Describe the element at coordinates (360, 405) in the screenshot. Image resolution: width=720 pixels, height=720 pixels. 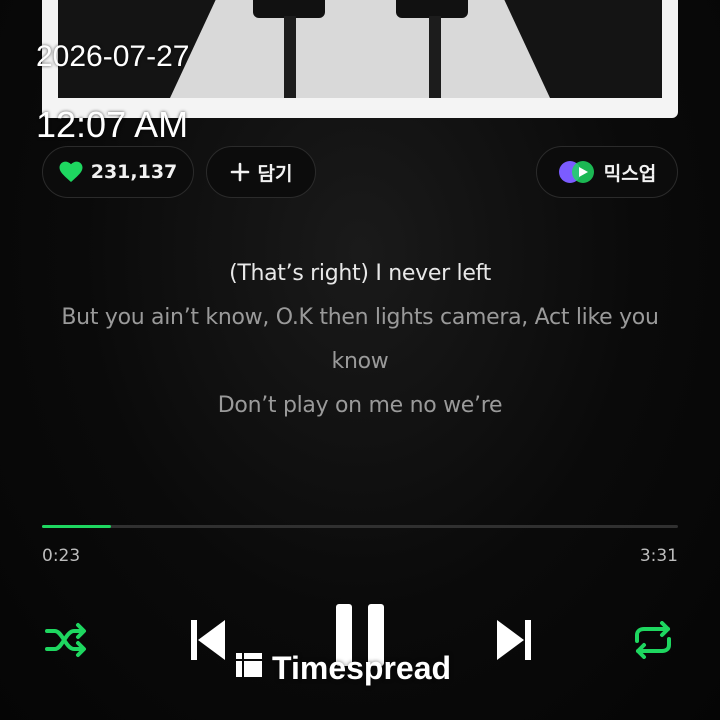
I see `lyric-line: Don’t play on me no we’re` at that location.